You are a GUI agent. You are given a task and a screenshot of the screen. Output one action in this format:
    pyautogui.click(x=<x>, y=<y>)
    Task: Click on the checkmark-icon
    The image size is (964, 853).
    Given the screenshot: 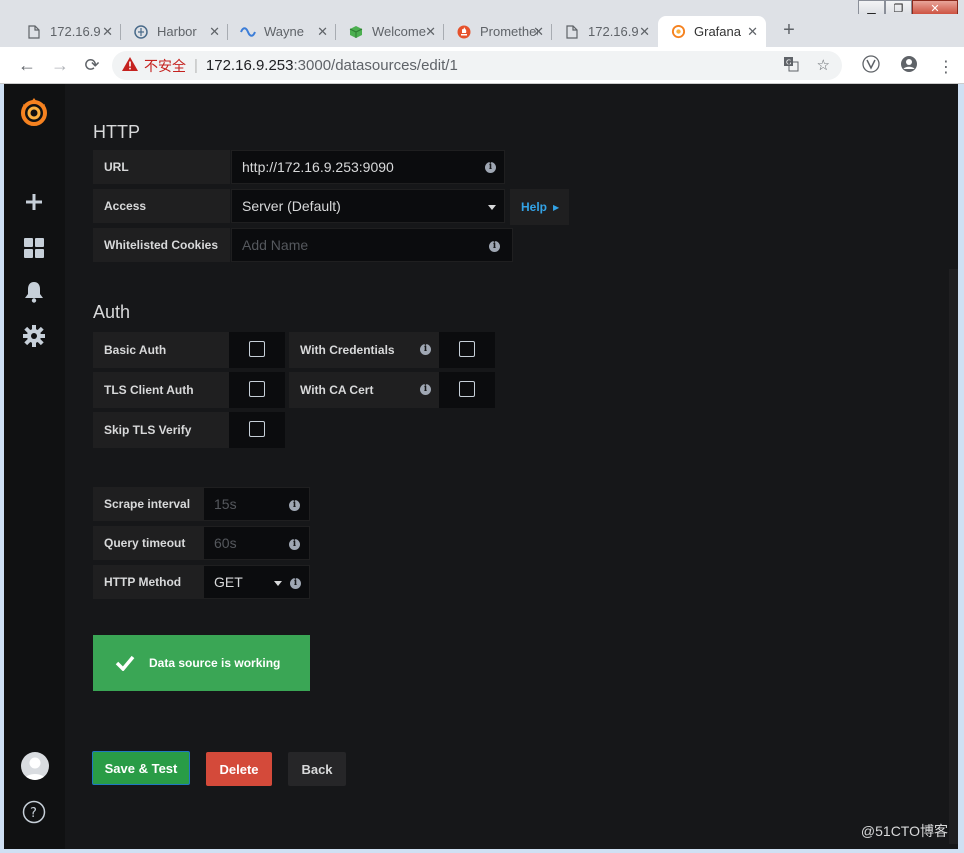 What is the action you would take?
    pyautogui.click(x=125, y=663)
    